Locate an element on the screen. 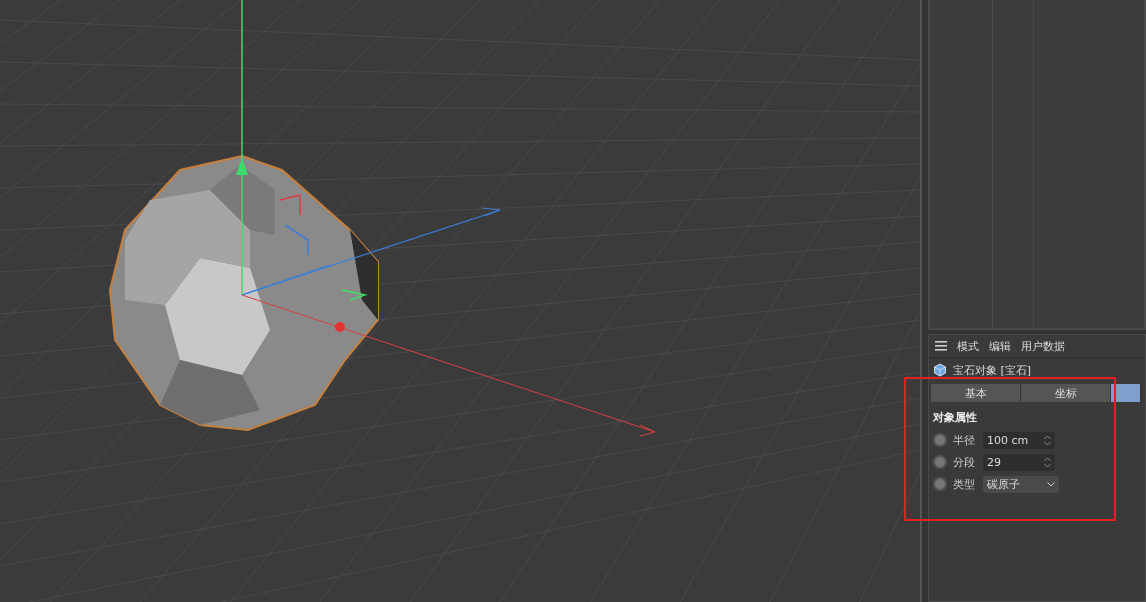 This screenshot has width=1146, height=602. tab is located at coordinates (1126, 393).